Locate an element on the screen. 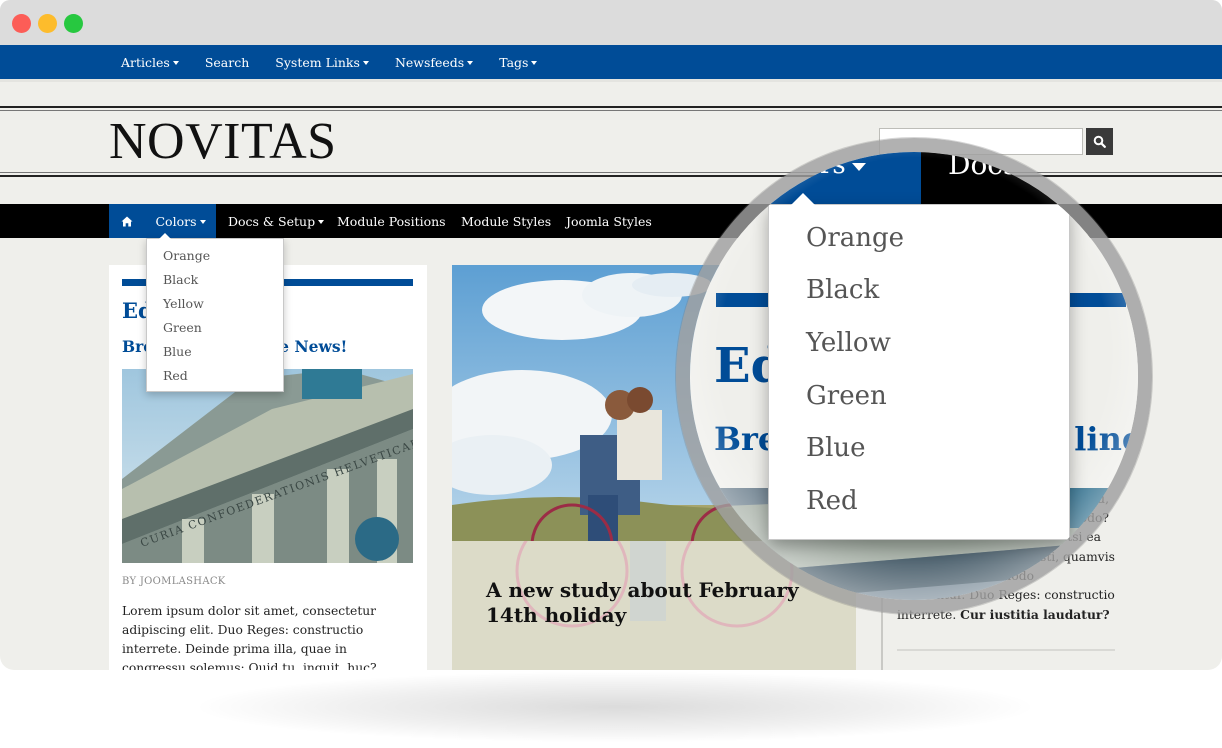 This screenshot has width=1222, height=748. home-icon is located at coordinates (127, 221).